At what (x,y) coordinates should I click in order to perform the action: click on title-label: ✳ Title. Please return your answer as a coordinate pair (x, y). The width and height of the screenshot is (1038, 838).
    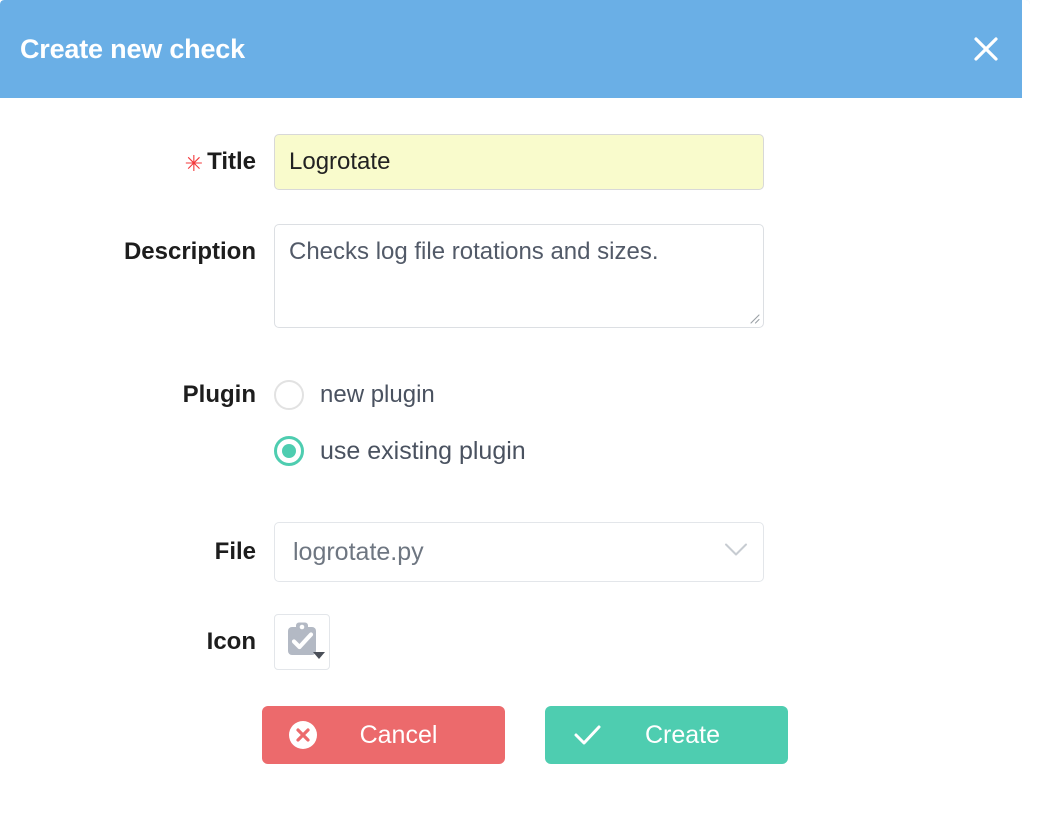
    Looking at the image, I should click on (128, 163).